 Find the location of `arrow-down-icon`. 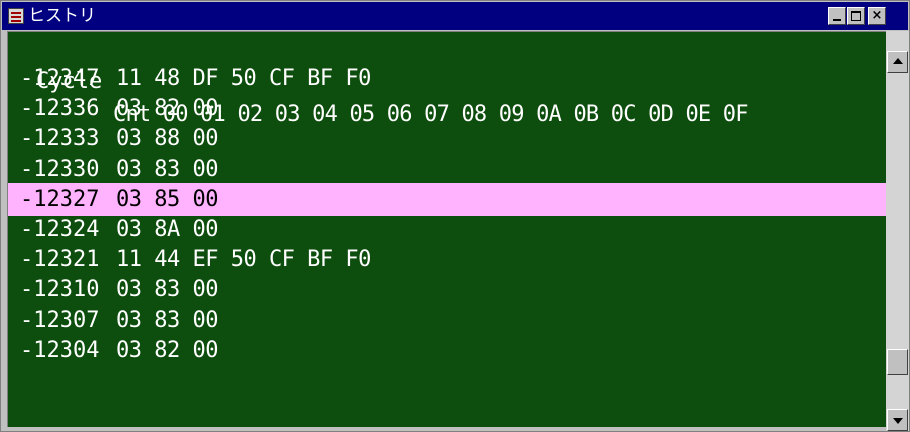

arrow-down-icon is located at coordinates (898, 421).